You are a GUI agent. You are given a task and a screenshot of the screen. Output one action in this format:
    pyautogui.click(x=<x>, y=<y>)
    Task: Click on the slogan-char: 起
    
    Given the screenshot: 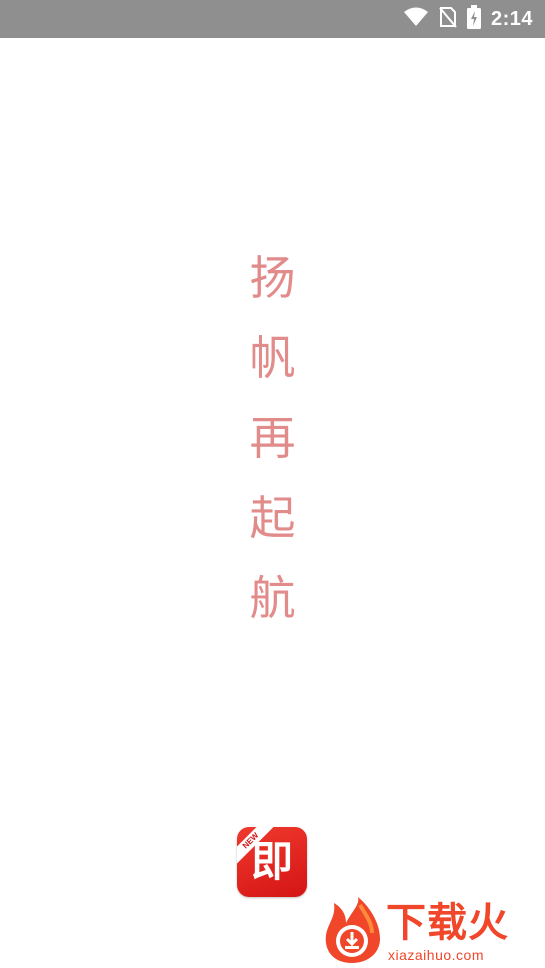 What is the action you would take?
    pyautogui.click(x=272, y=518)
    